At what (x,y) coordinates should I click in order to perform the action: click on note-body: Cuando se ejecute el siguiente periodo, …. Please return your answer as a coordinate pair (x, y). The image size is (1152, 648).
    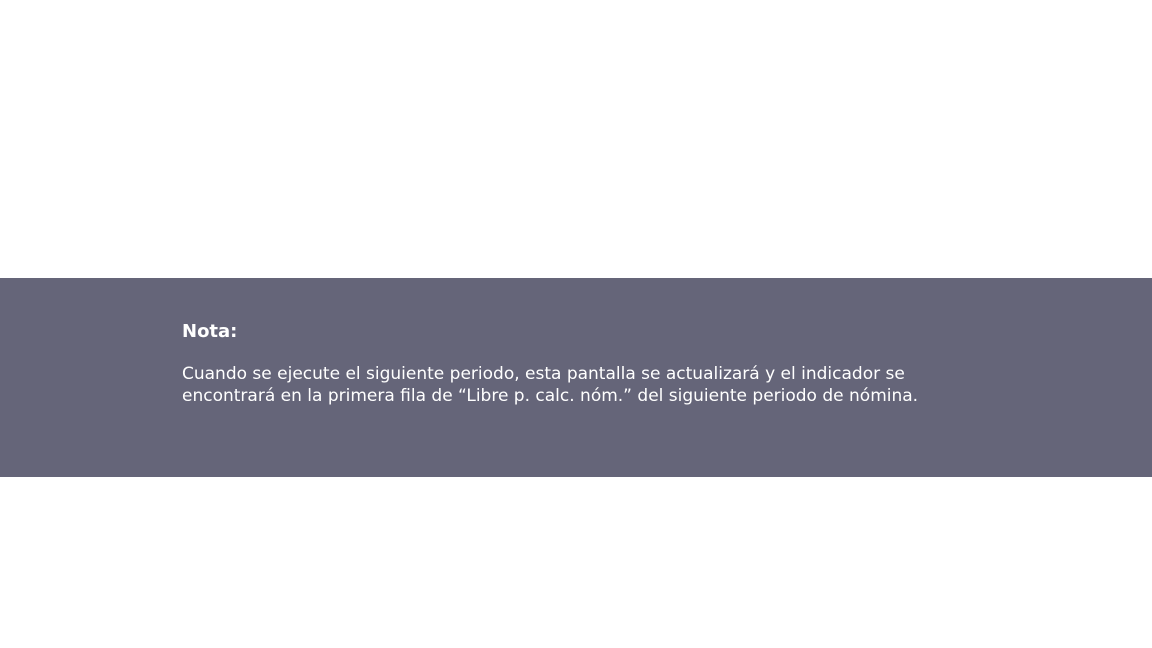
    Looking at the image, I should click on (582, 385).